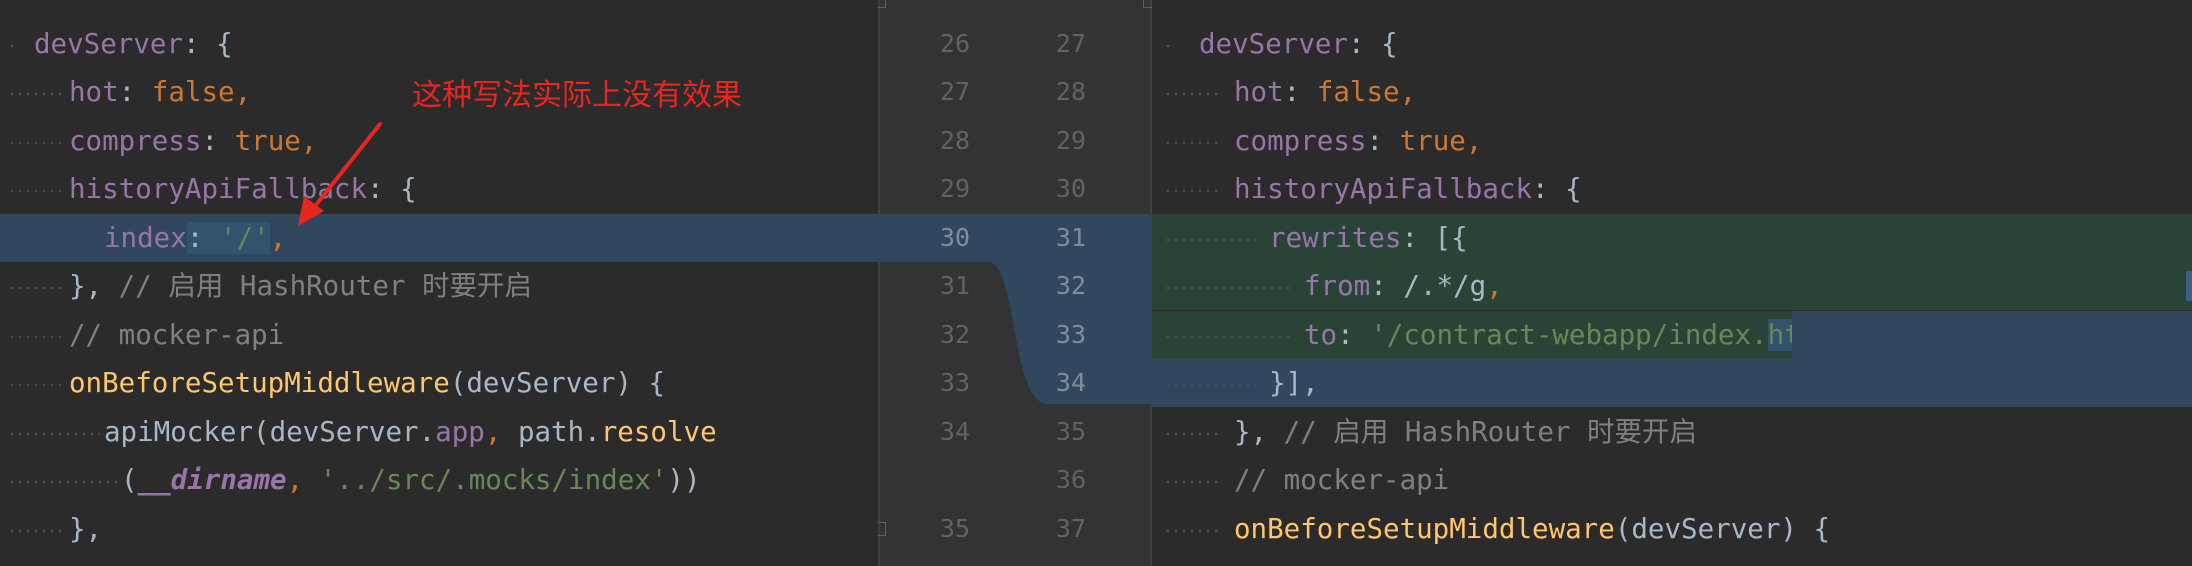 The height and width of the screenshot is (566, 2192). What do you see at coordinates (411, 480) in the screenshot?
I see `code-text: (__dirname, '../src/.mocks/index'))` at bounding box center [411, 480].